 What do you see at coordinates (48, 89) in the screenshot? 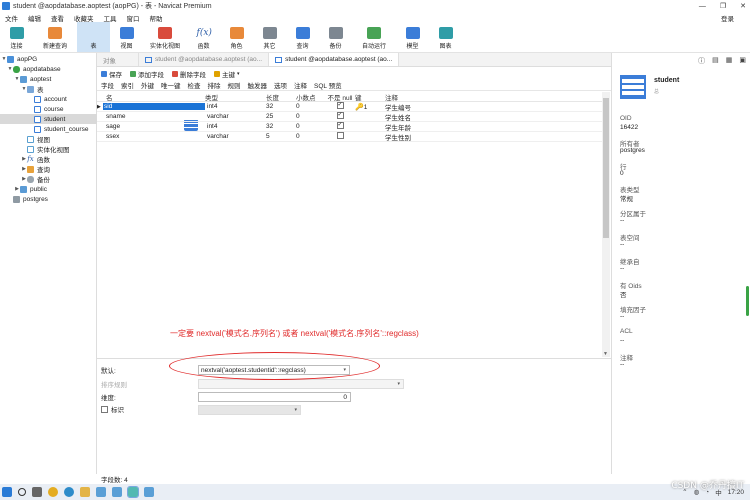
I see `tree-node-tables: ▼ 表` at bounding box center [48, 89].